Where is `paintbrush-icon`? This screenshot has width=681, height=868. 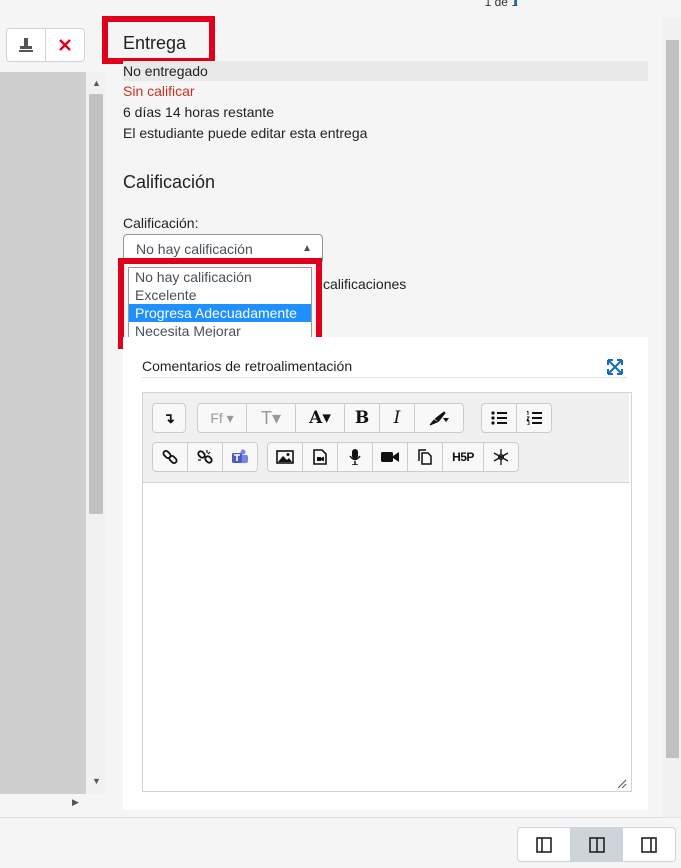 paintbrush-icon is located at coordinates (439, 418).